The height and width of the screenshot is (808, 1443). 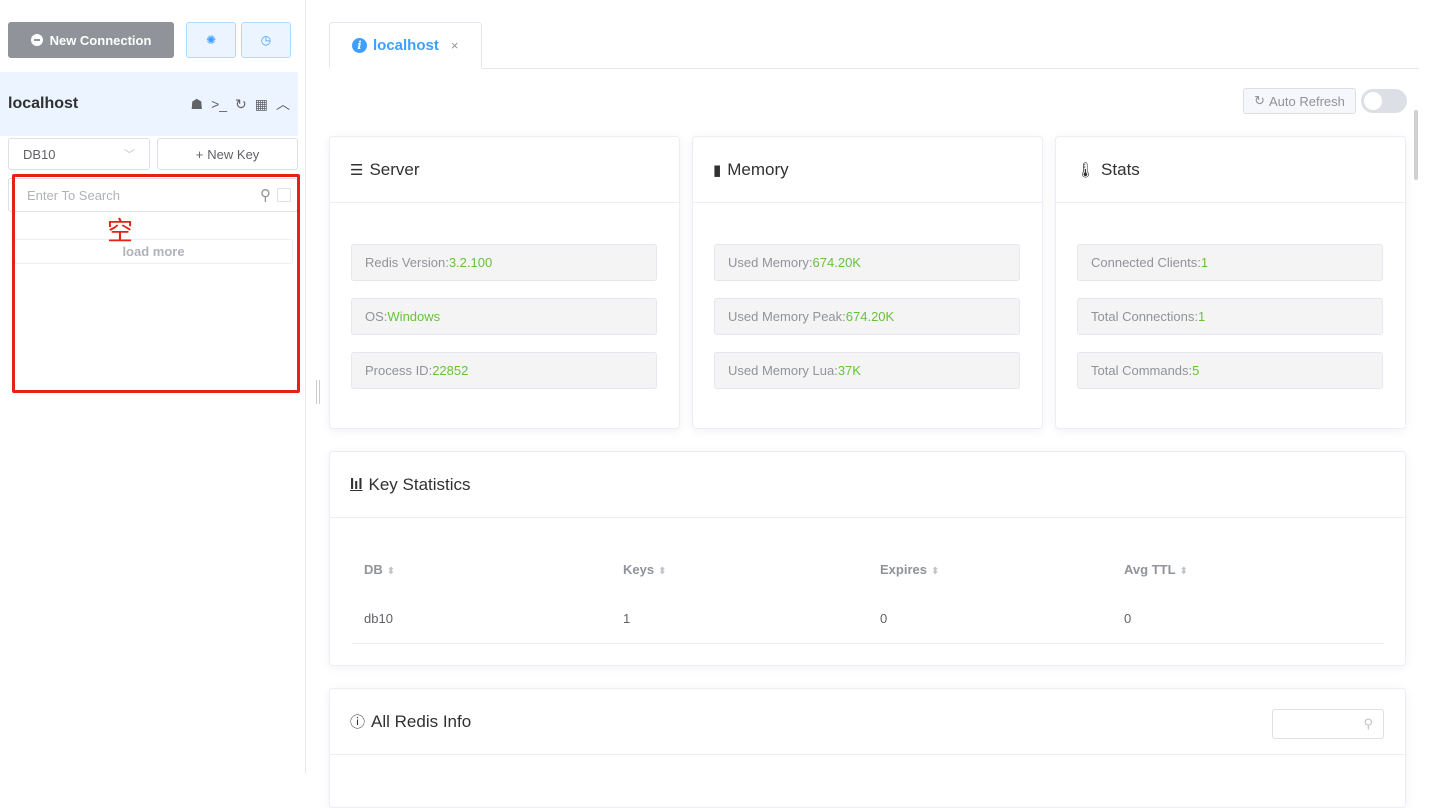 I want to click on stat-label: OS:, so click(x=376, y=316).